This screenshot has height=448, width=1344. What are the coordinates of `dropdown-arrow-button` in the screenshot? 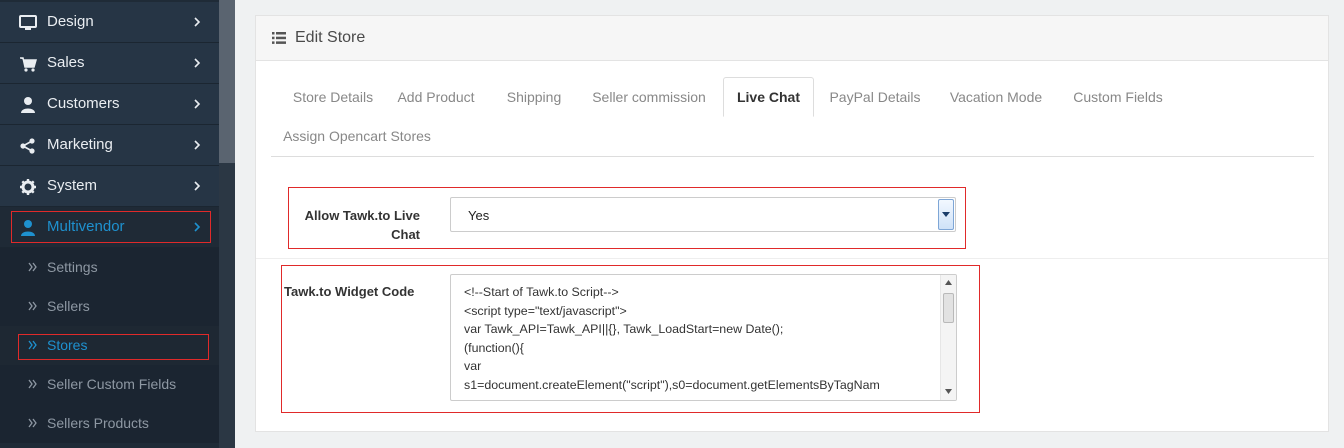 It's located at (946, 214).